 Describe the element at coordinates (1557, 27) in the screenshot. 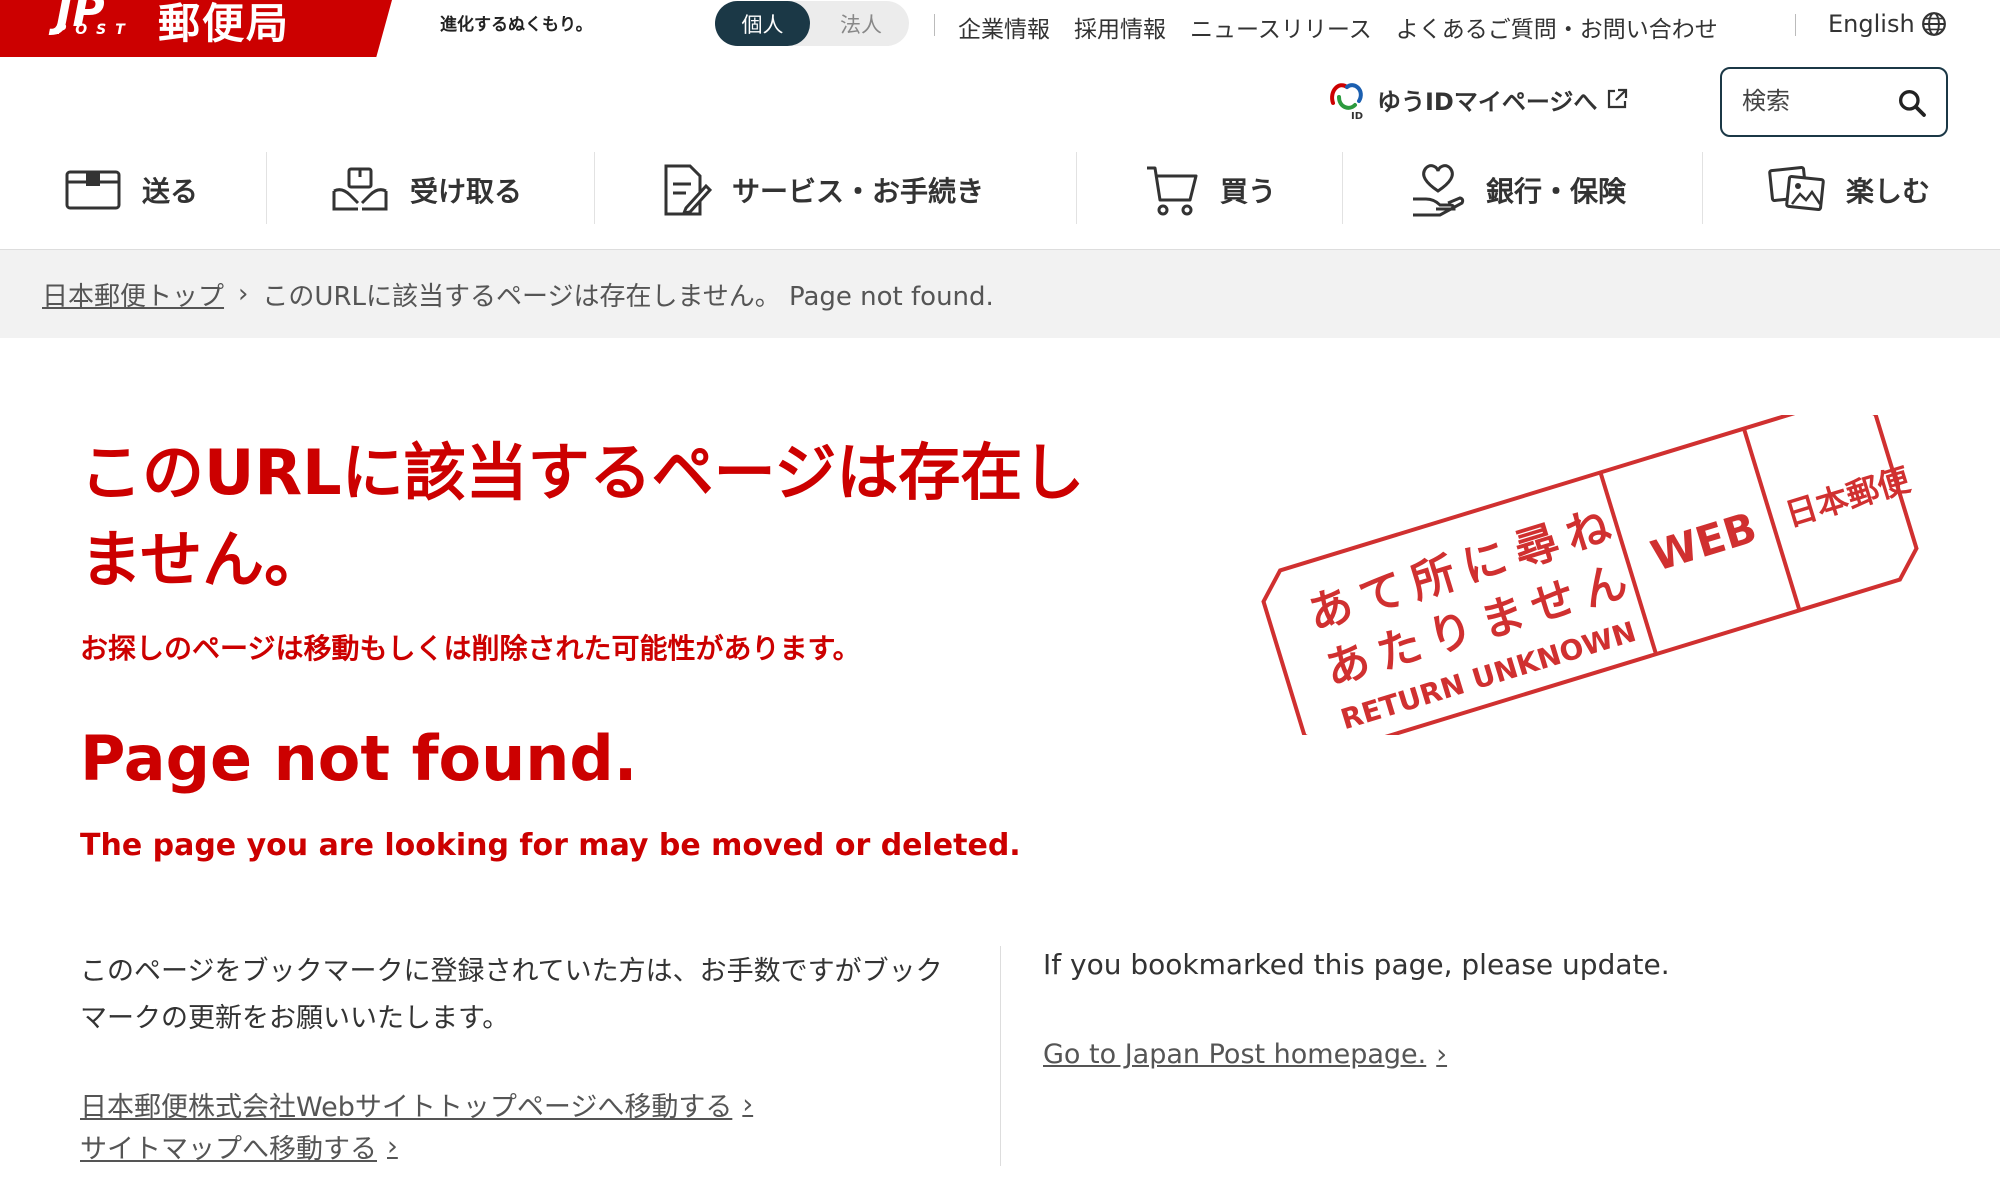

I see `link-faq-contact: よくあるご質問・お問い合わせ` at that location.